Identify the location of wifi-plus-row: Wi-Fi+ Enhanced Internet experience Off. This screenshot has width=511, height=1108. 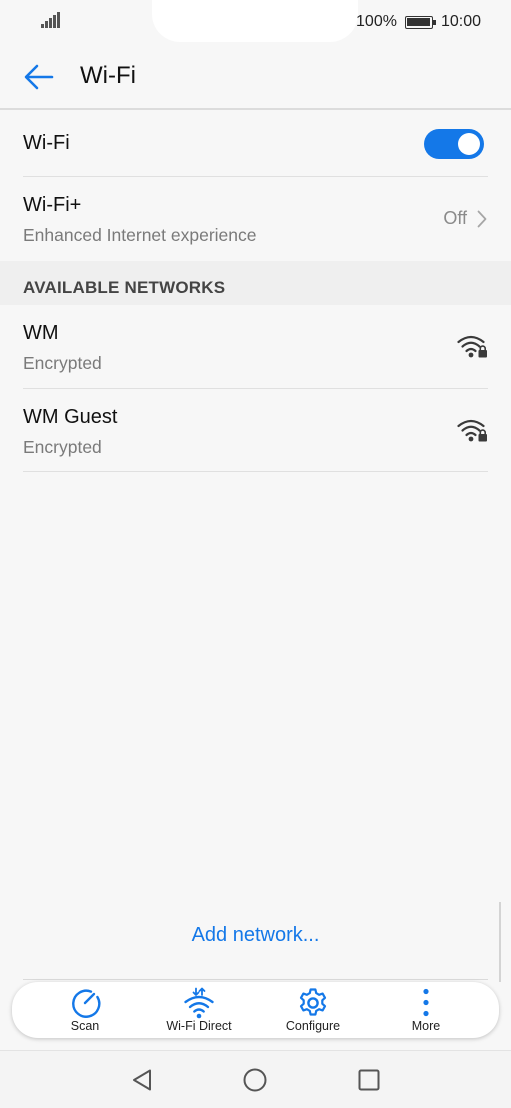
(255, 219).